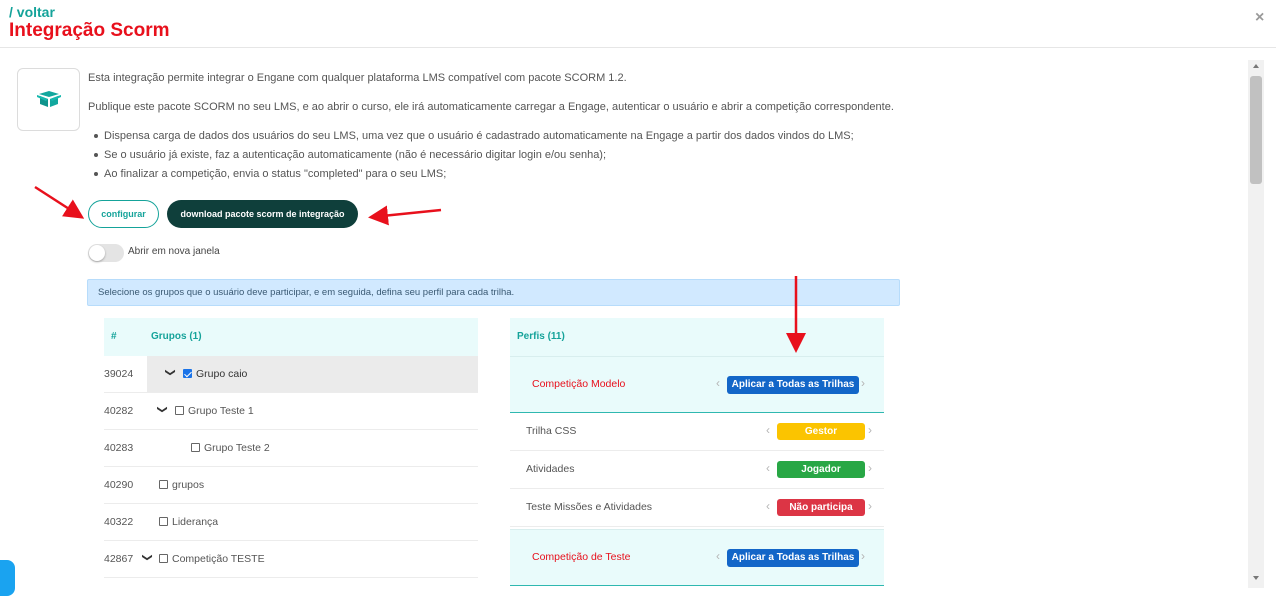 The image size is (1276, 598). Describe the element at coordinates (106, 253) in the screenshot. I see `new-window-toggle` at that location.